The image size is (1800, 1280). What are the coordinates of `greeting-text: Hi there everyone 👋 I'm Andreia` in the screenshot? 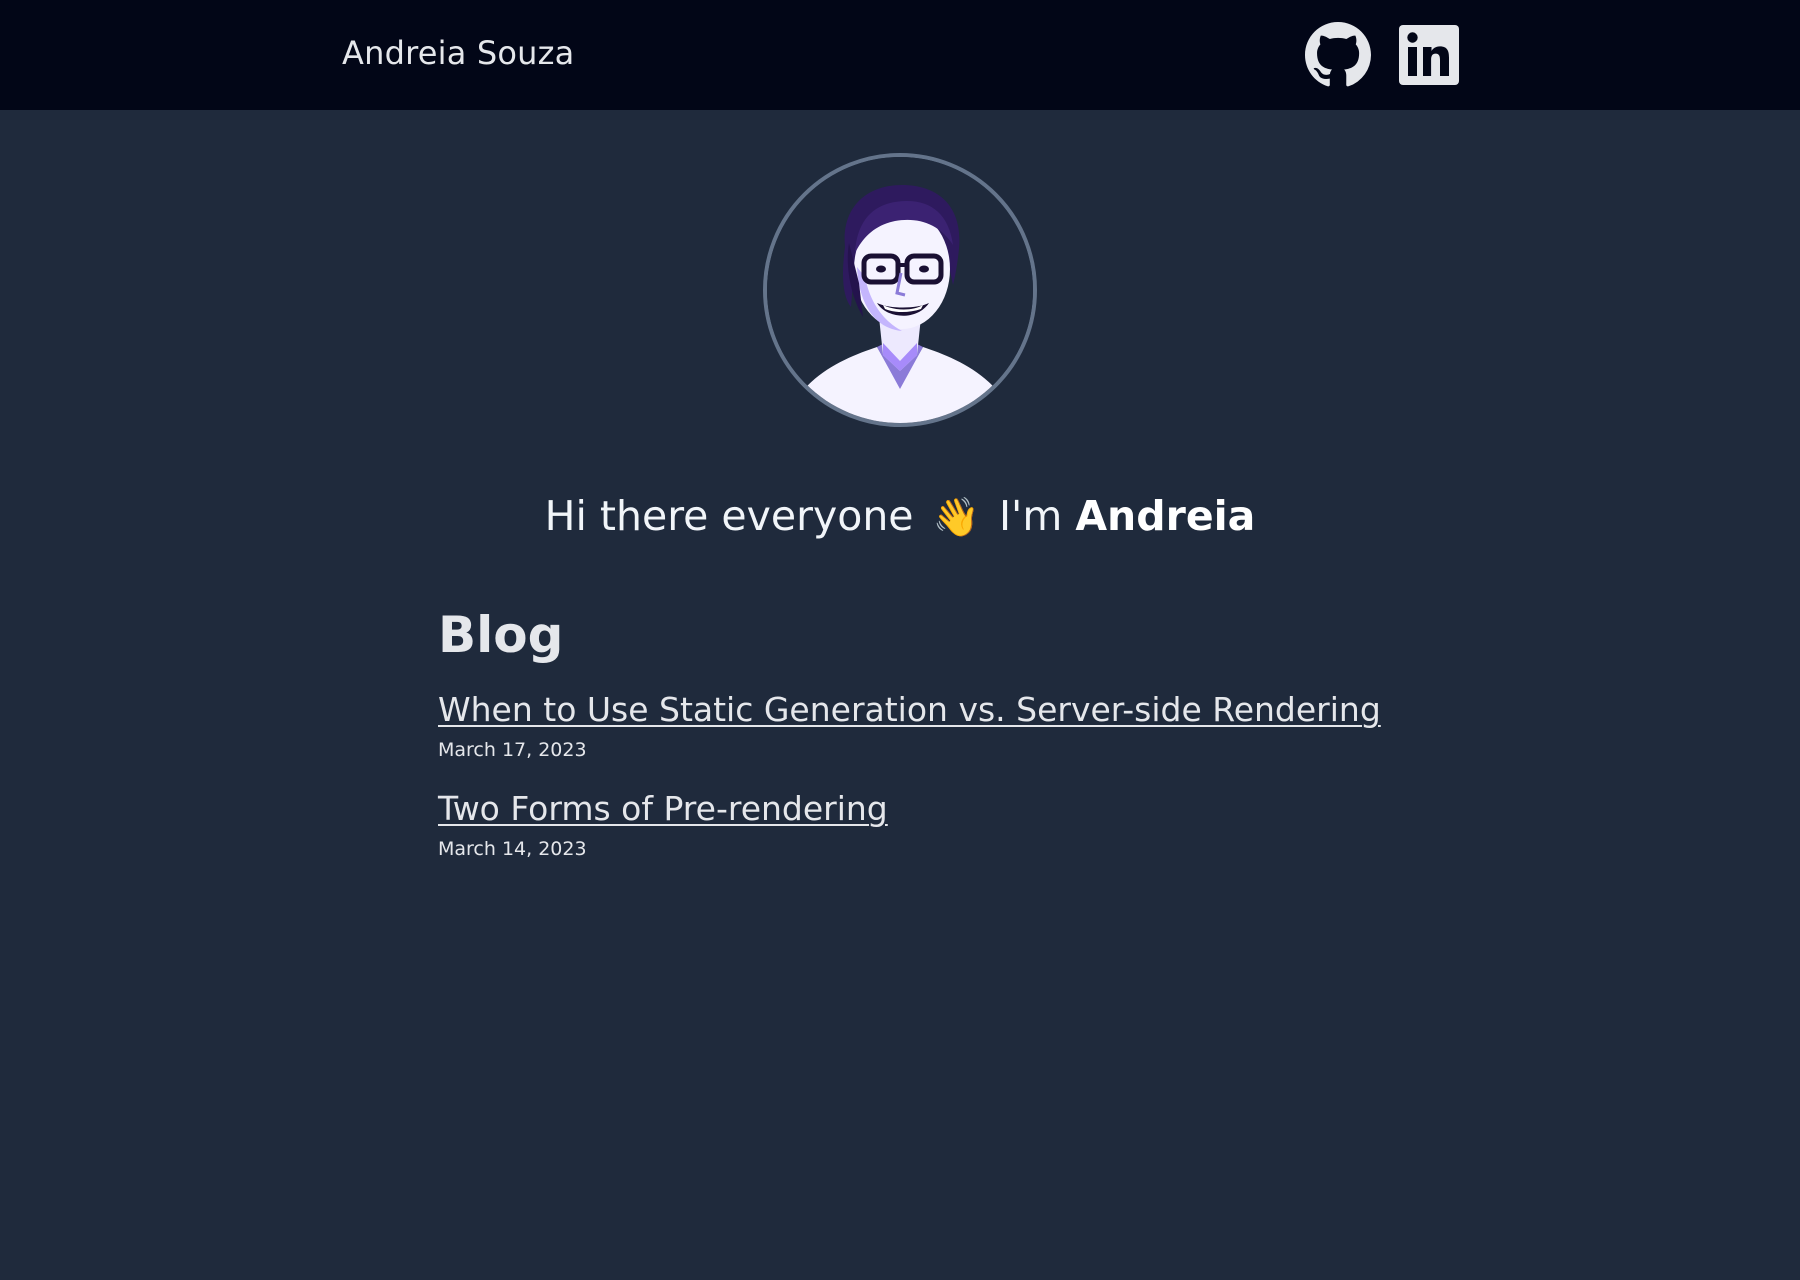 It's located at (900, 516).